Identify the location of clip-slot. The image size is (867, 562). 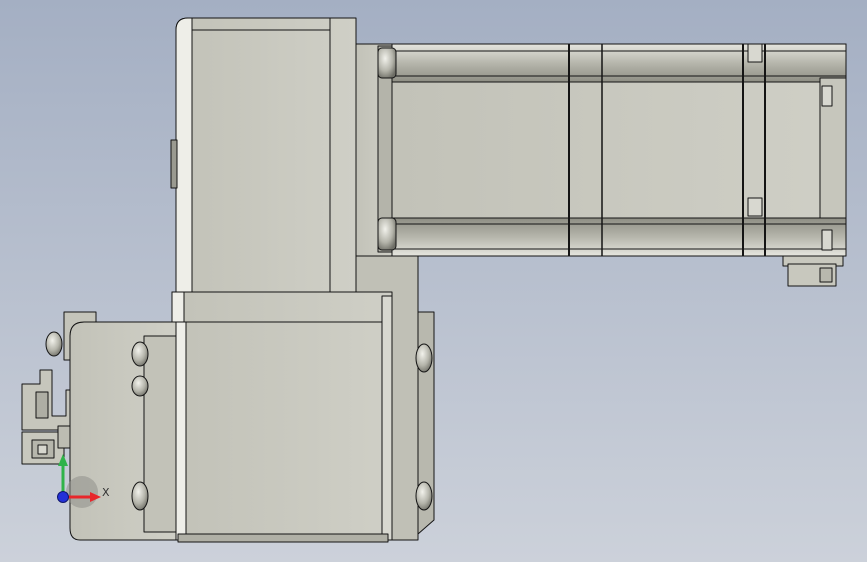
(42, 405).